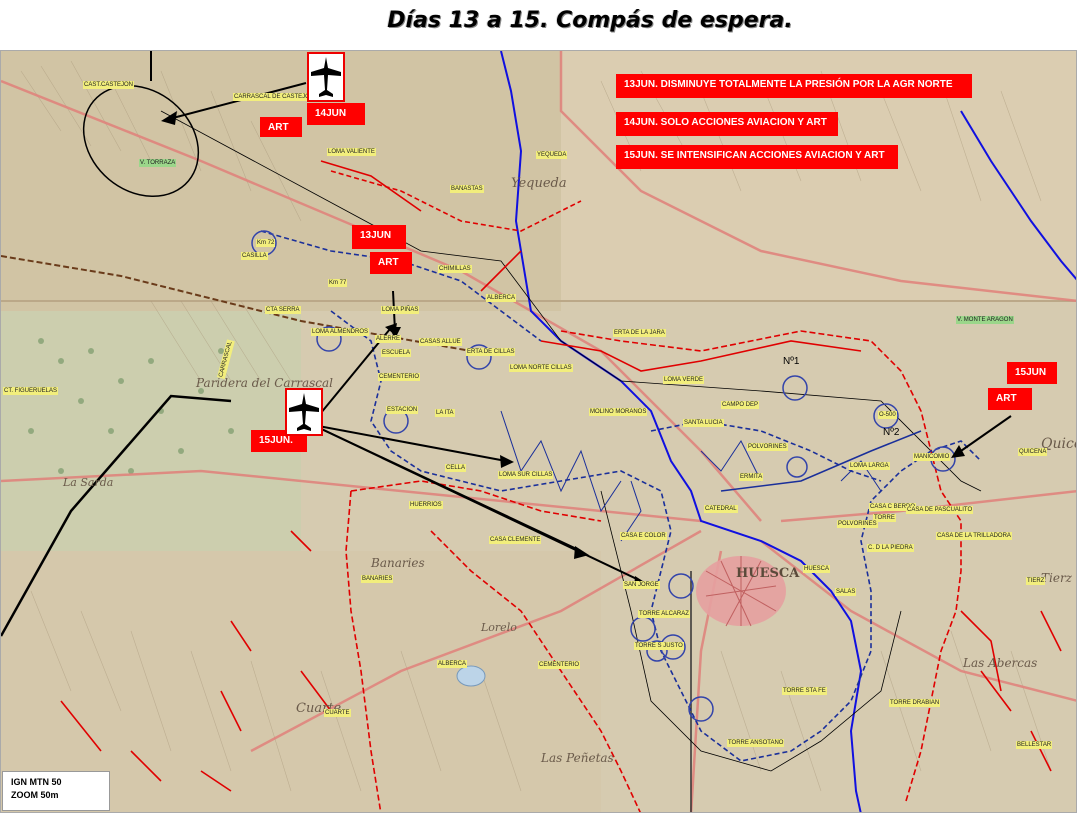  Describe the element at coordinates (377, 579) in the screenshot. I see `place-label: BANARIES` at that location.